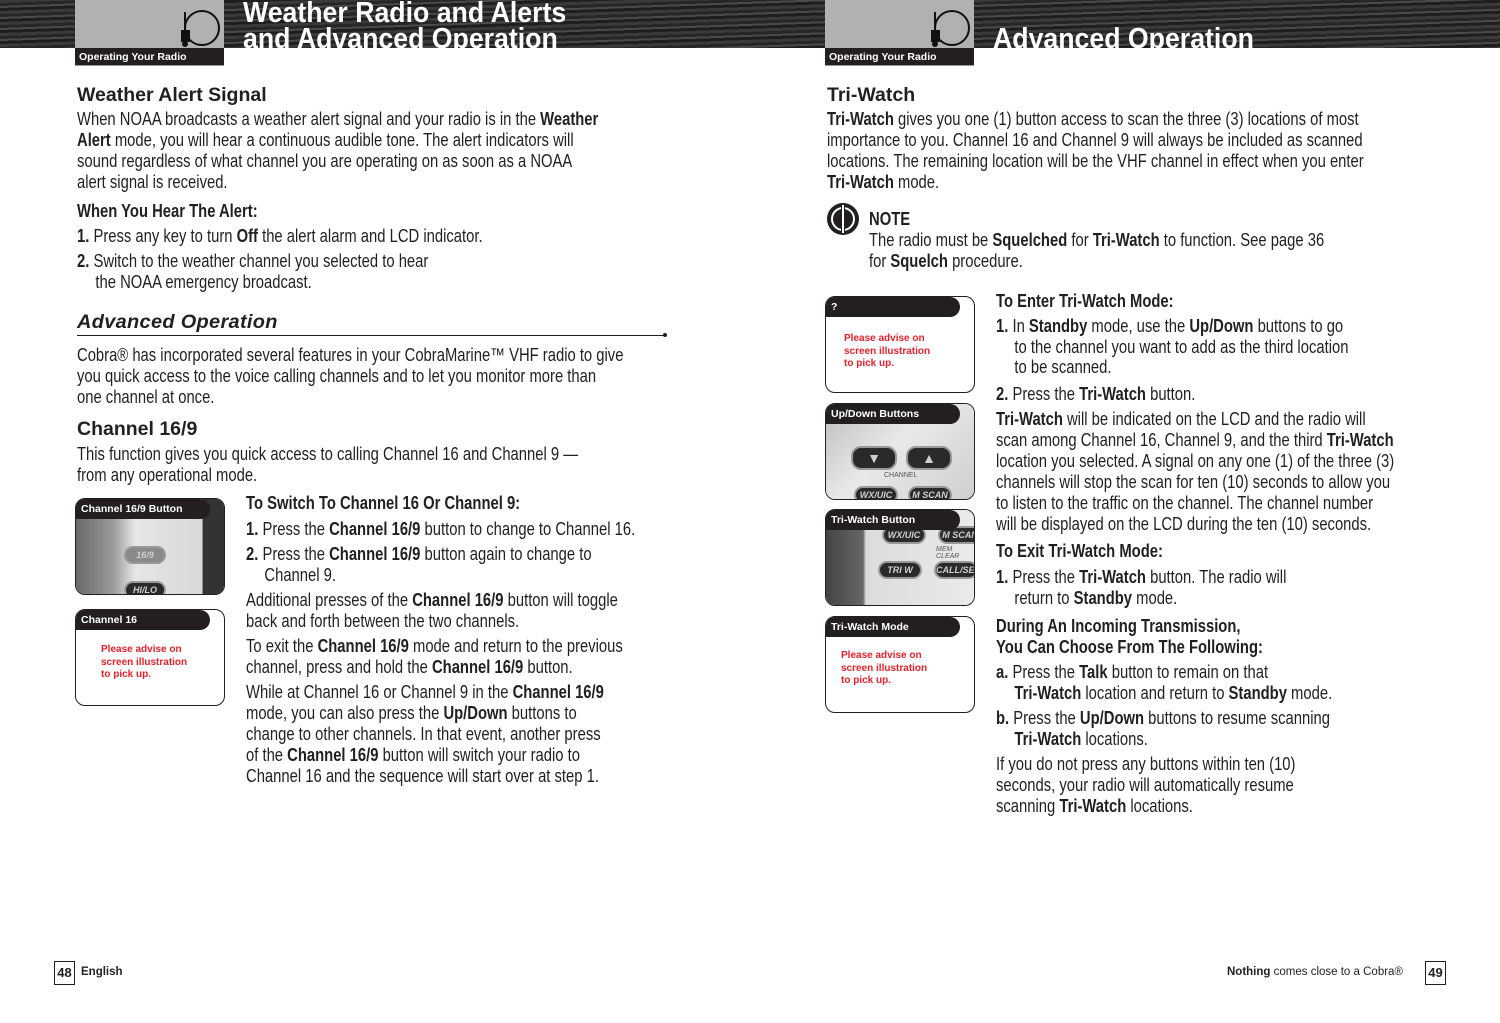 The height and width of the screenshot is (1023, 1500). I want to click on text-line: You Can Choose From The Following:, so click(1129, 646).